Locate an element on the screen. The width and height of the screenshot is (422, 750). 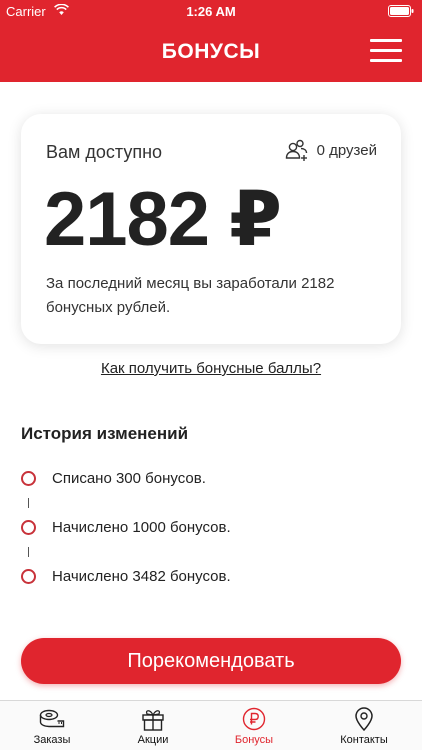
friends-counter: 0 друзей is located at coordinates (331, 150).